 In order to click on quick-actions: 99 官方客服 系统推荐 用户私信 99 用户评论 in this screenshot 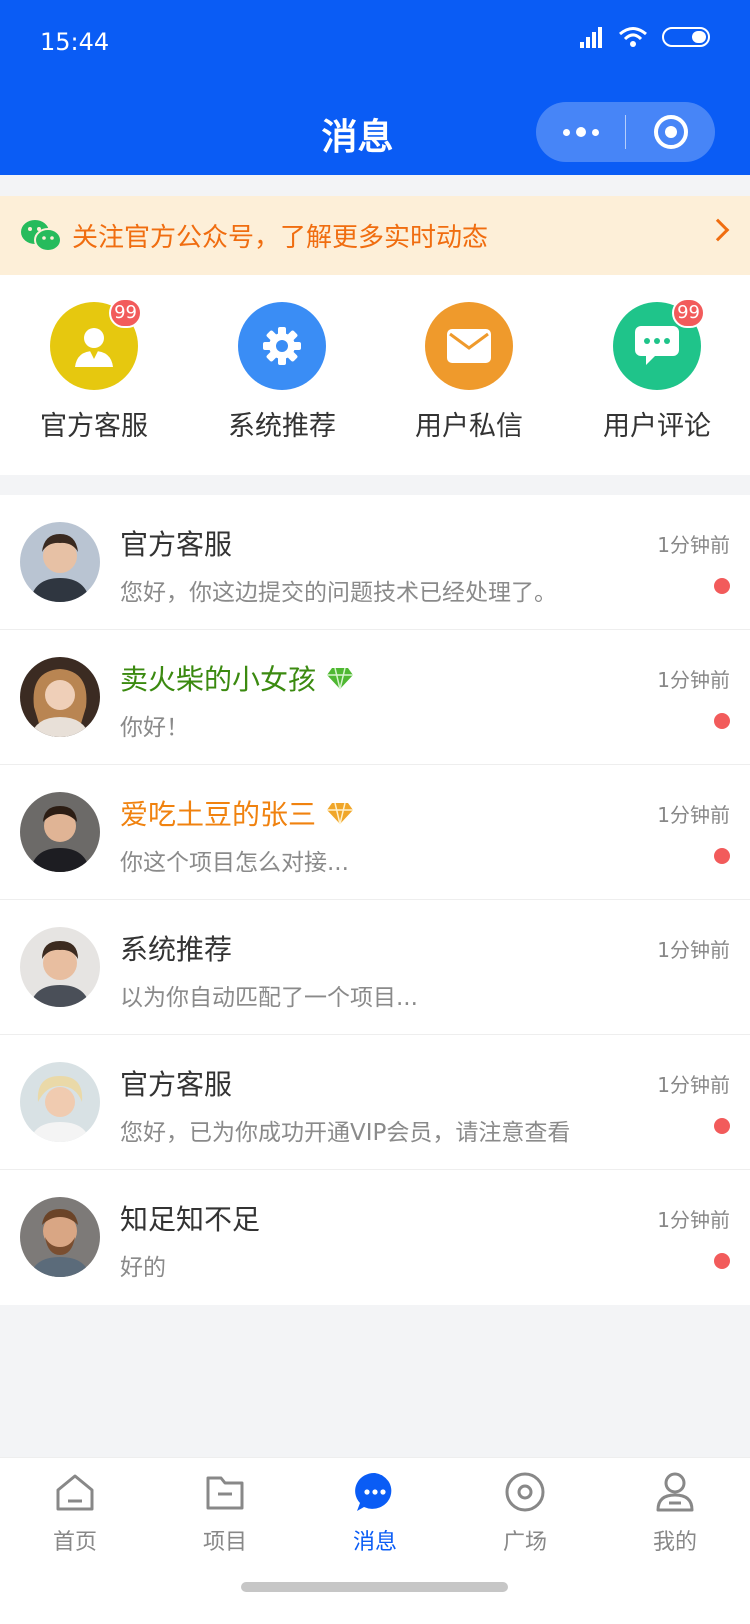, I will do `click(375, 375)`.